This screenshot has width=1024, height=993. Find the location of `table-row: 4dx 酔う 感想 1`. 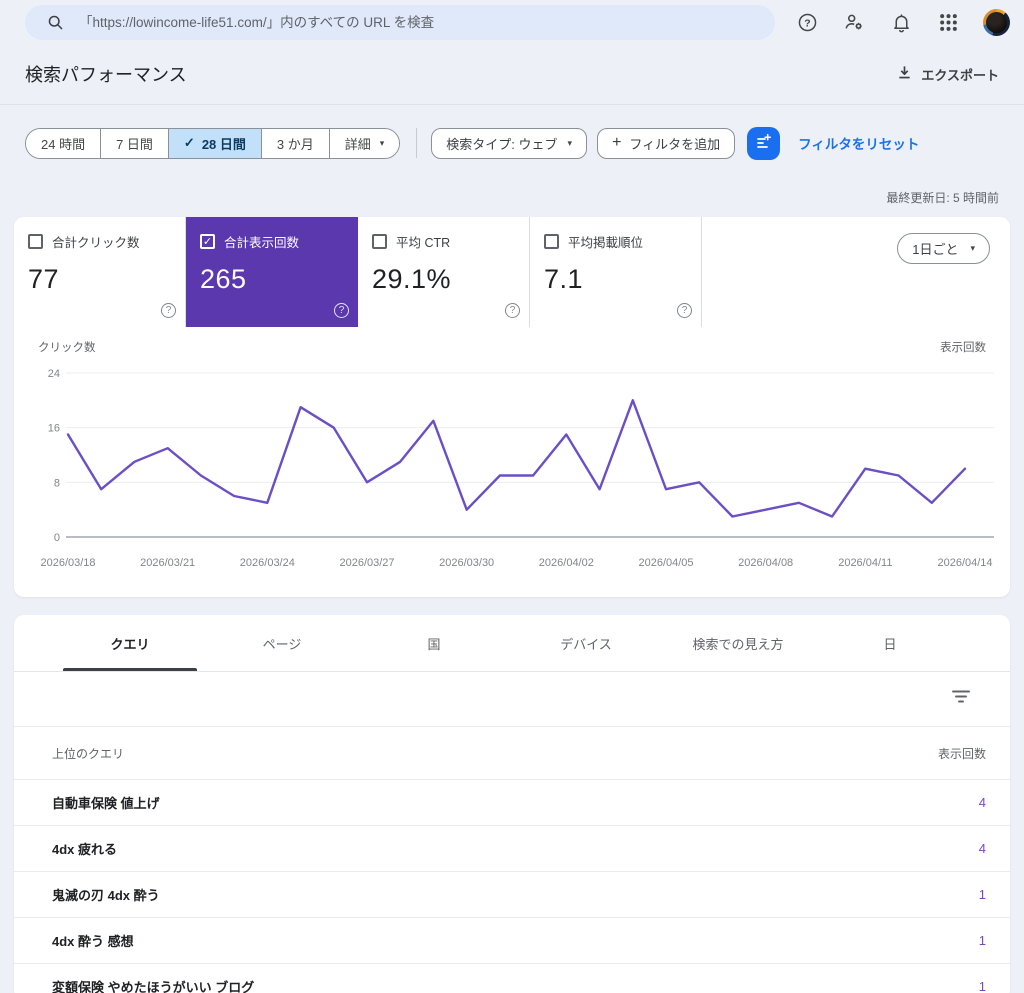

table-row: 4dx 酔う 感想 1 is located at coordinates (512, 941).